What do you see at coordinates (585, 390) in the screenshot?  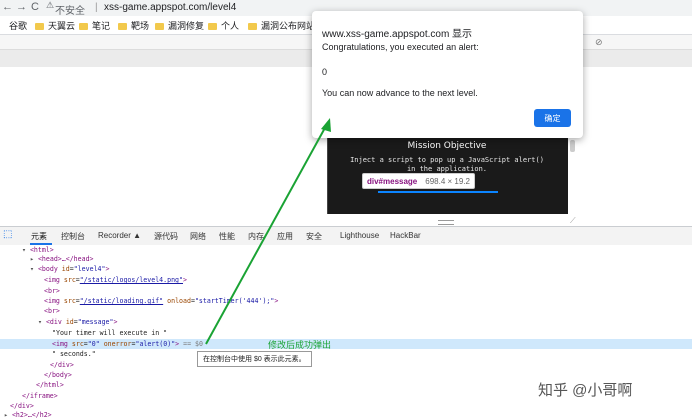 I see `watermark: 知乎 @小哥啊` at bounding box center [585, 390].